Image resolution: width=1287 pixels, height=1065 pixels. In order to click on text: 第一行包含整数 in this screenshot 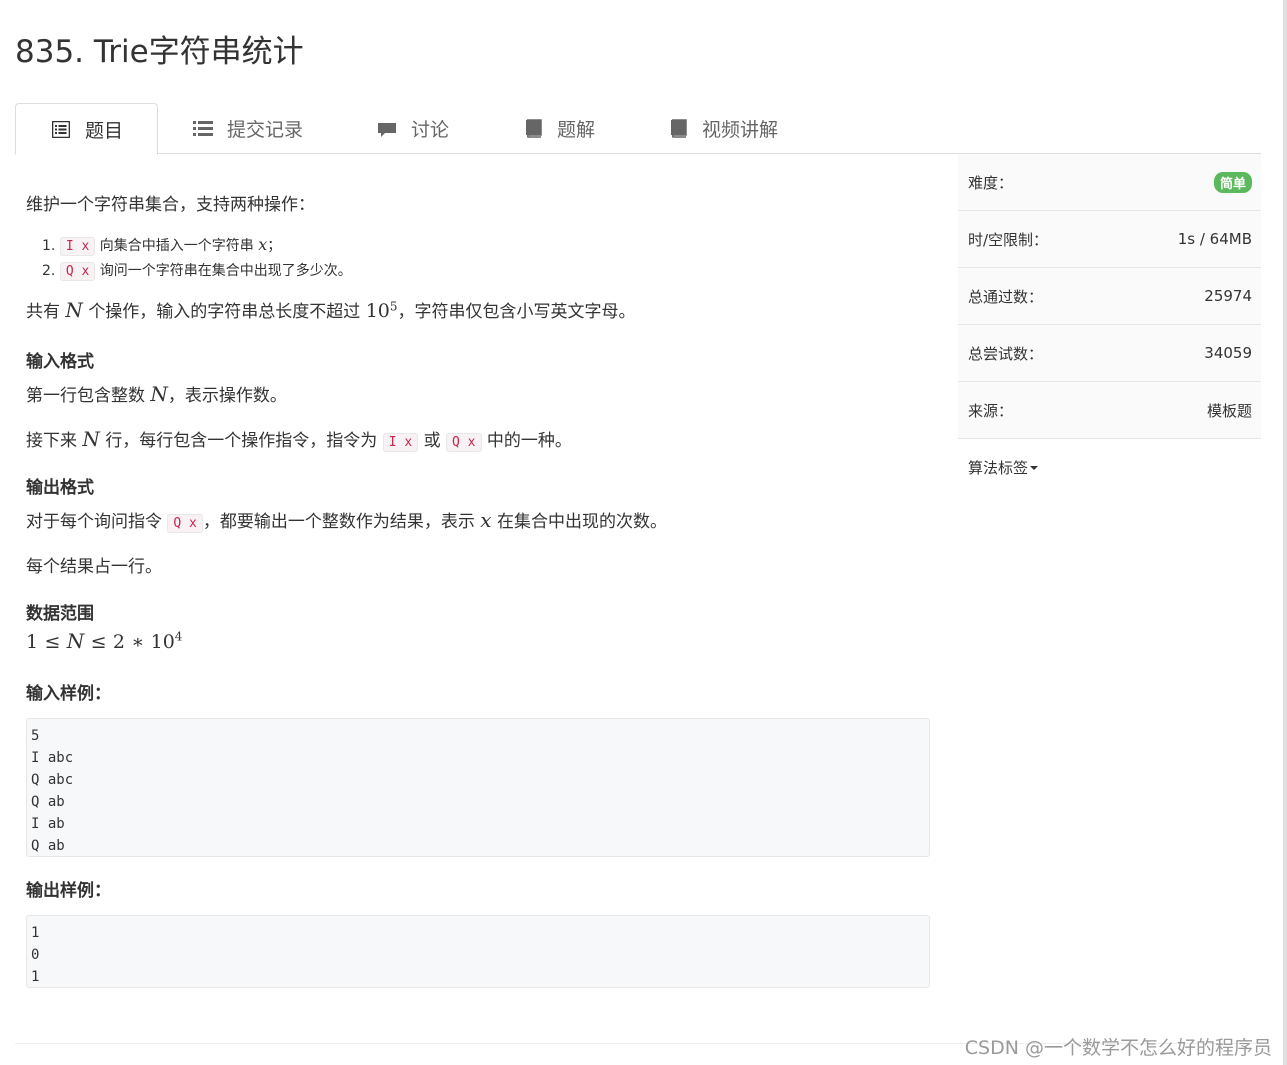, I will do `click(85, 396)`.